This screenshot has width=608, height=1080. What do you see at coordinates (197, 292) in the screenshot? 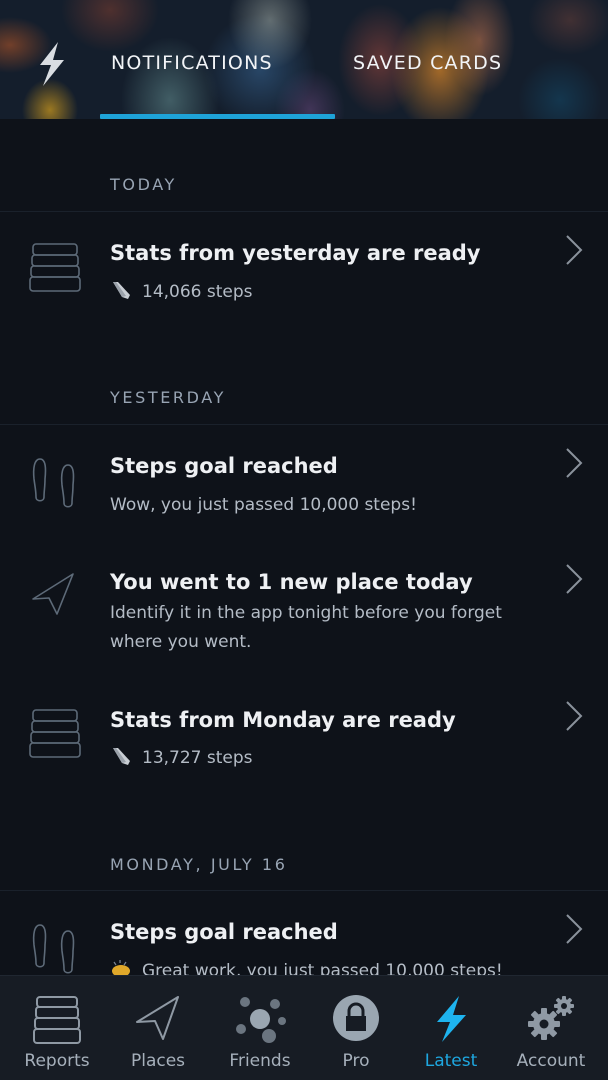
I see `steps-count: 14,066 steps` at bounding box center [197, 292].